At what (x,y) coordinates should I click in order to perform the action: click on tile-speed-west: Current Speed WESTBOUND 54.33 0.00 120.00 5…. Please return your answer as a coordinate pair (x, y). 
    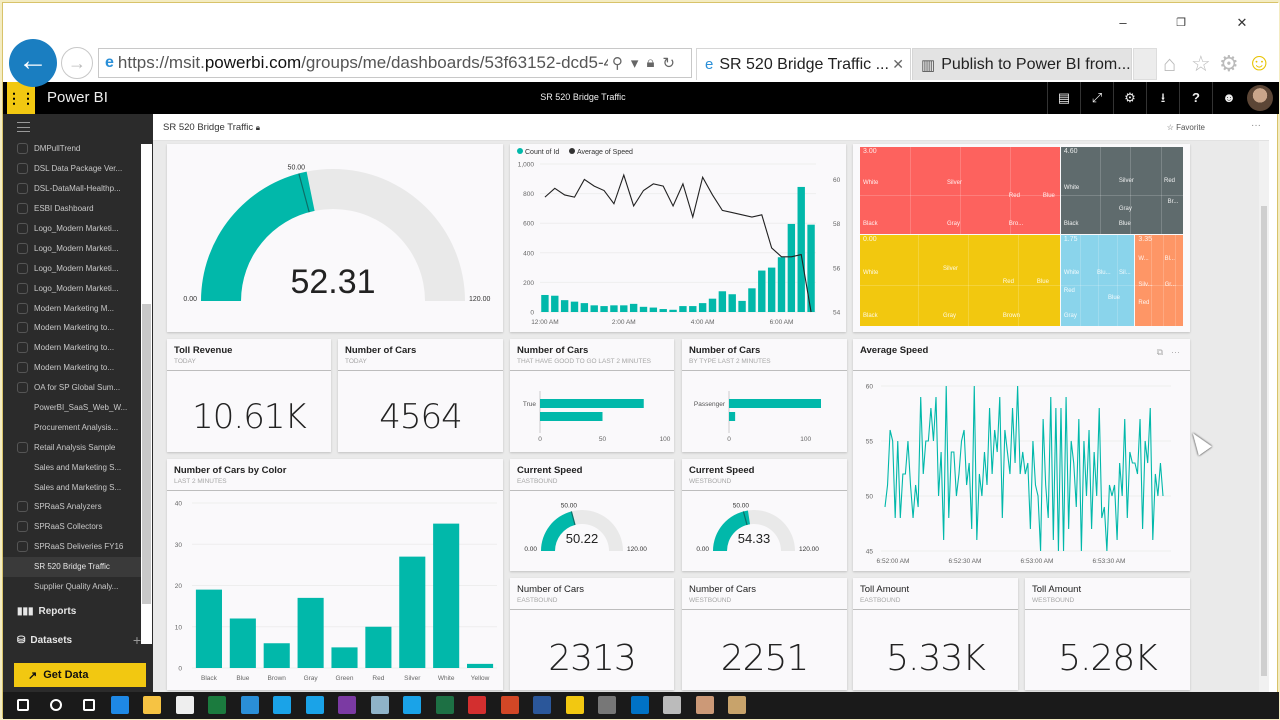
    Looking at the image, I should click on (764, 515).